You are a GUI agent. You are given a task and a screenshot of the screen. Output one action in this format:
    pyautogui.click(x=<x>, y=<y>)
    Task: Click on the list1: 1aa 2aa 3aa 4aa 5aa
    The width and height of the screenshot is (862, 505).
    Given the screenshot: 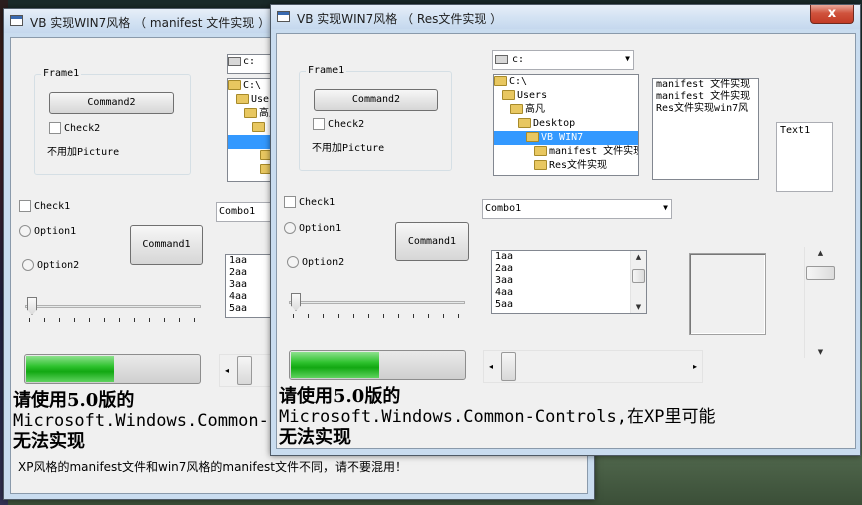 What is the action you would take?
    pyautogui.click(x=249, y=286)
    